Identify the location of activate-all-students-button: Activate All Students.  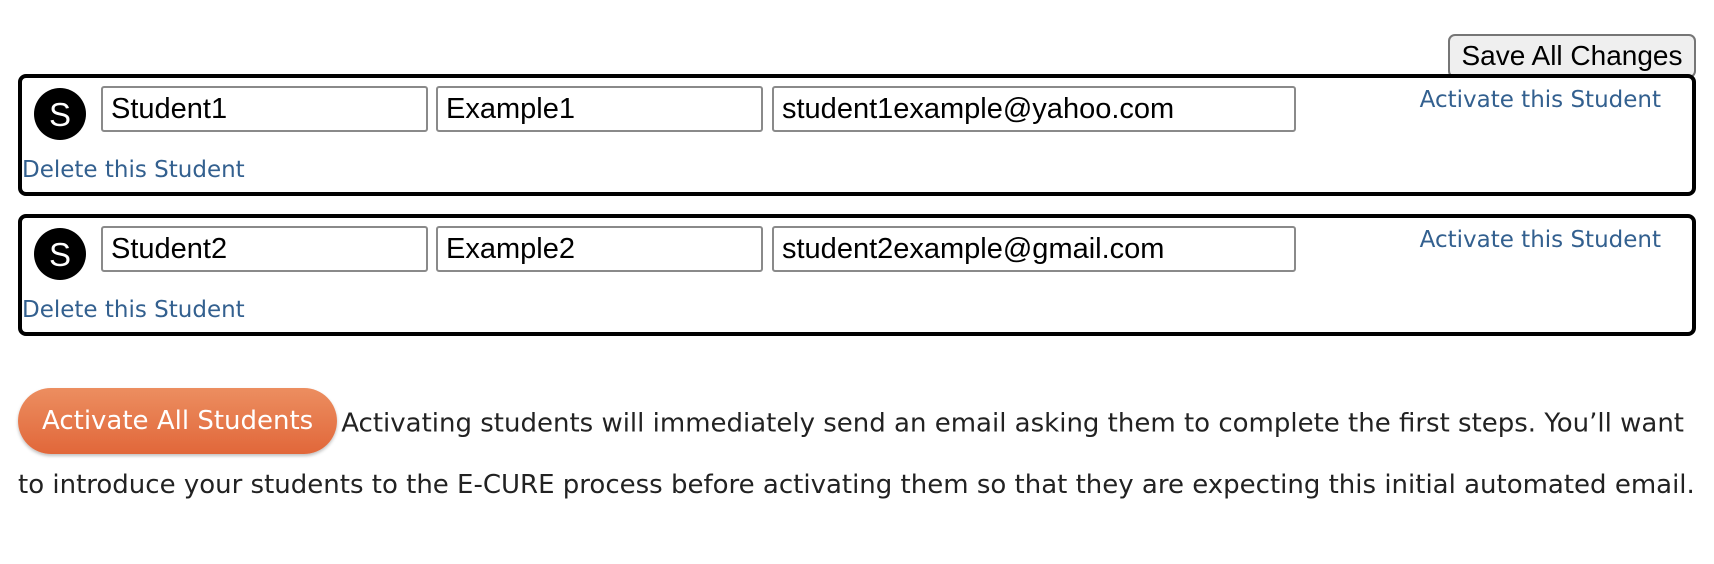
(178, 421).